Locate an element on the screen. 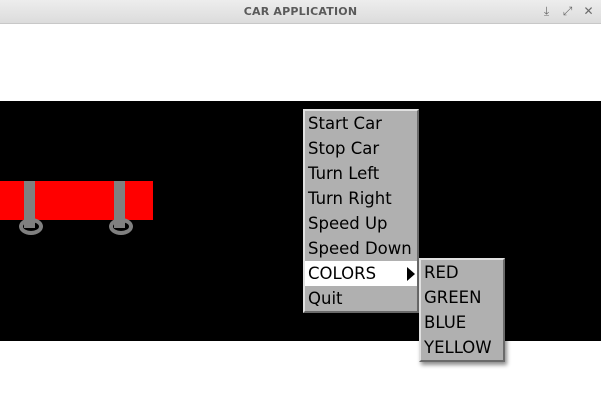 The image size is (601, 420). submenu-item-red: RED is located at coordinates (462, 272).